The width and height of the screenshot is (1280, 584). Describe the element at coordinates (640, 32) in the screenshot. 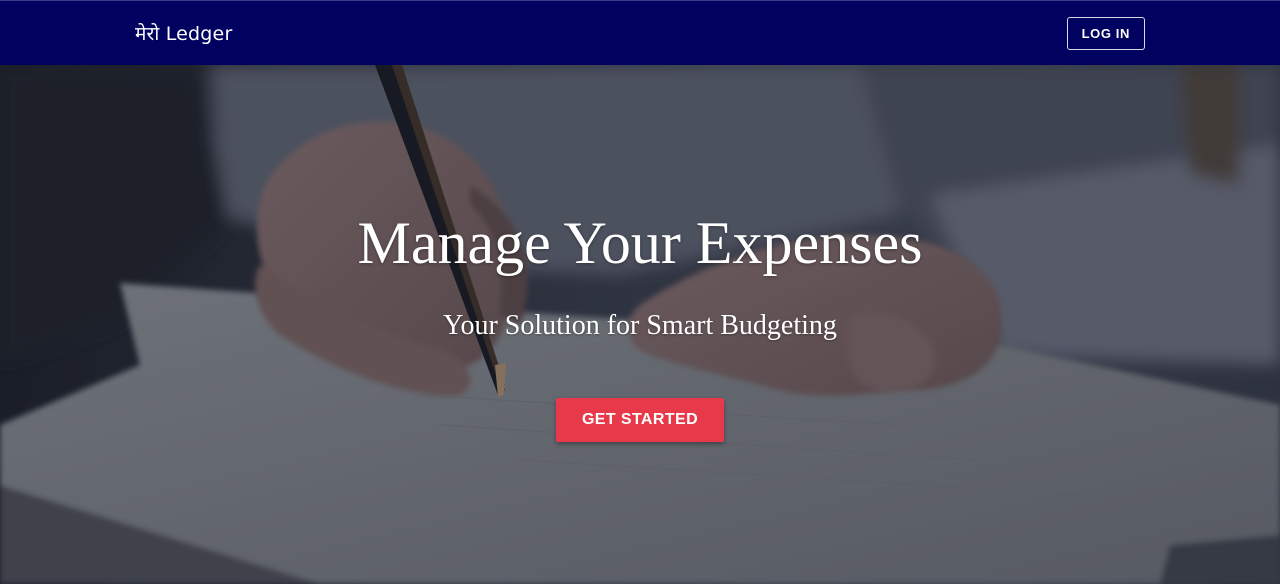

I see `top-navbar: मेरो Ledger LOG IN` at that location.